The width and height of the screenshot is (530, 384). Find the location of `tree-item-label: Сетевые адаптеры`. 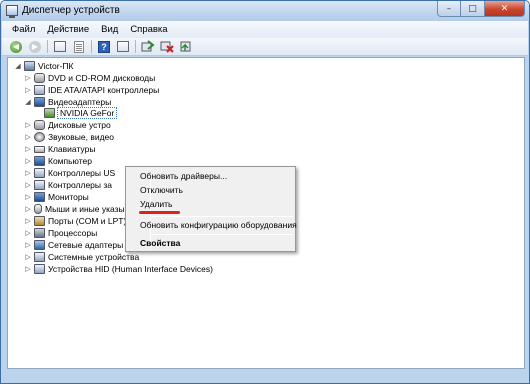

tree-item-label: Сетевые адаптеры is located at coordinates (86, 245).